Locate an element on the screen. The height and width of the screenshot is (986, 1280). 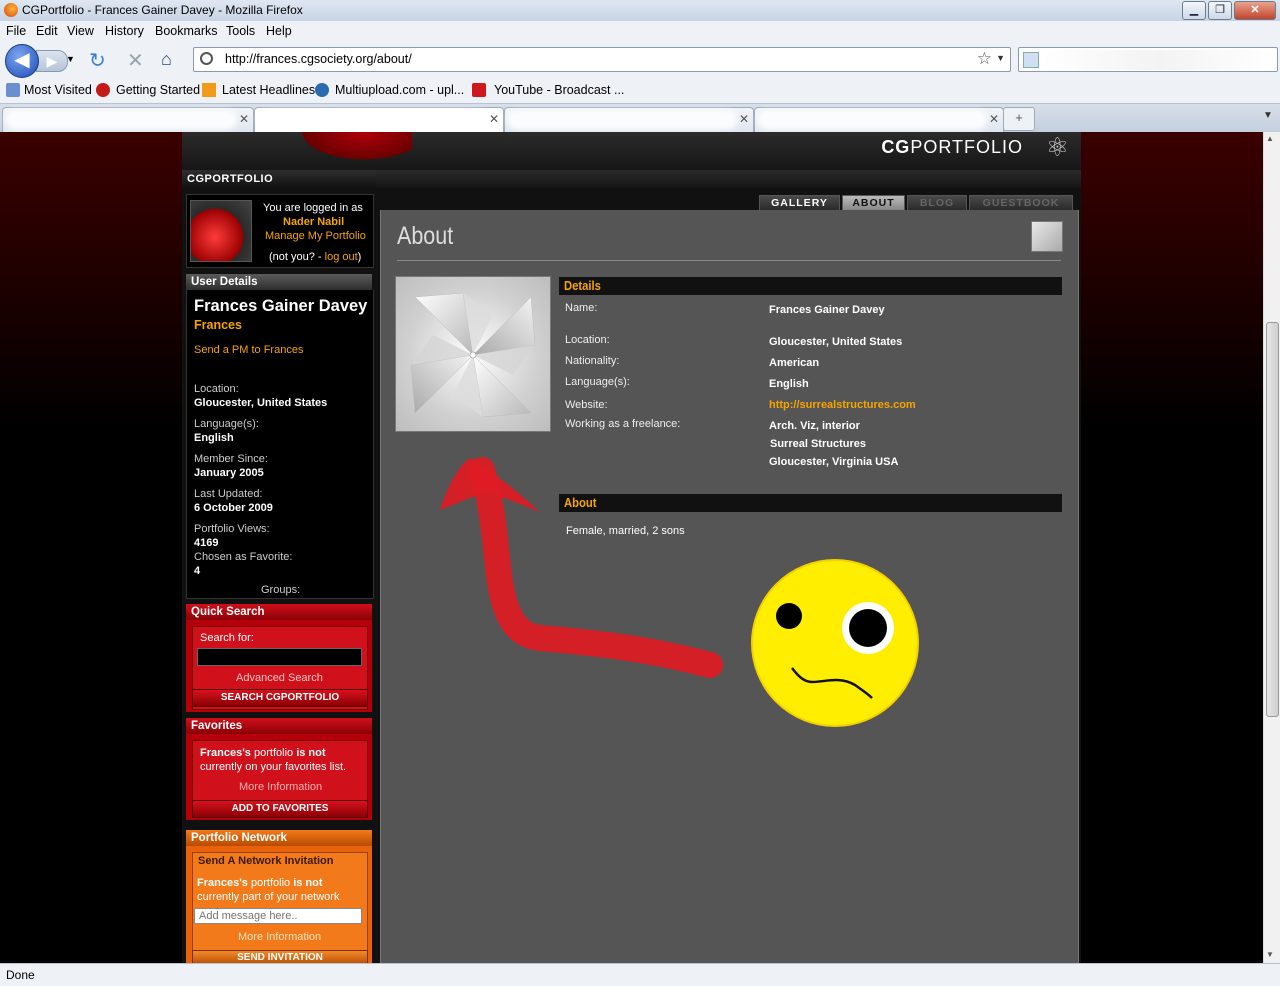
location-value: Gloucester, United States is located at coordinates (261, 403).